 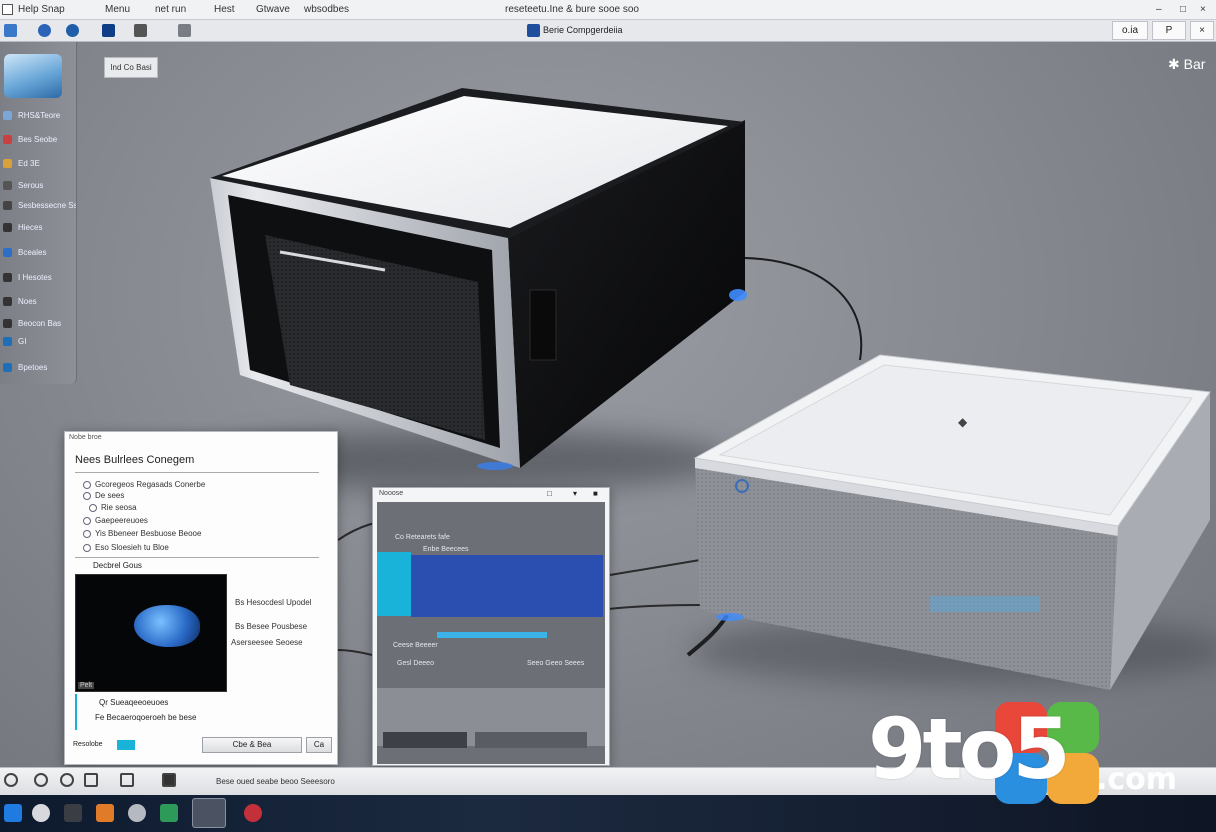 I want to click on option-radio: De sees, so click(x=103, y=495).